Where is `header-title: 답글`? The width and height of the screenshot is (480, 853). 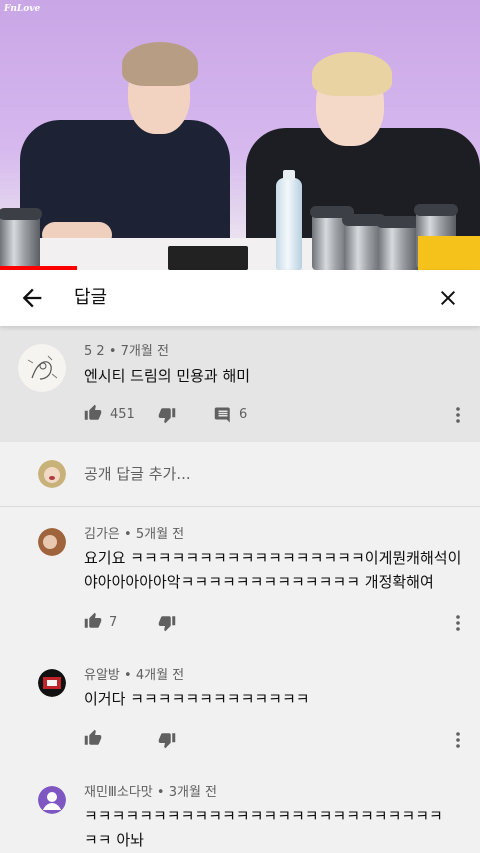
header-title: 답글 is located at coordinates (91, 297).